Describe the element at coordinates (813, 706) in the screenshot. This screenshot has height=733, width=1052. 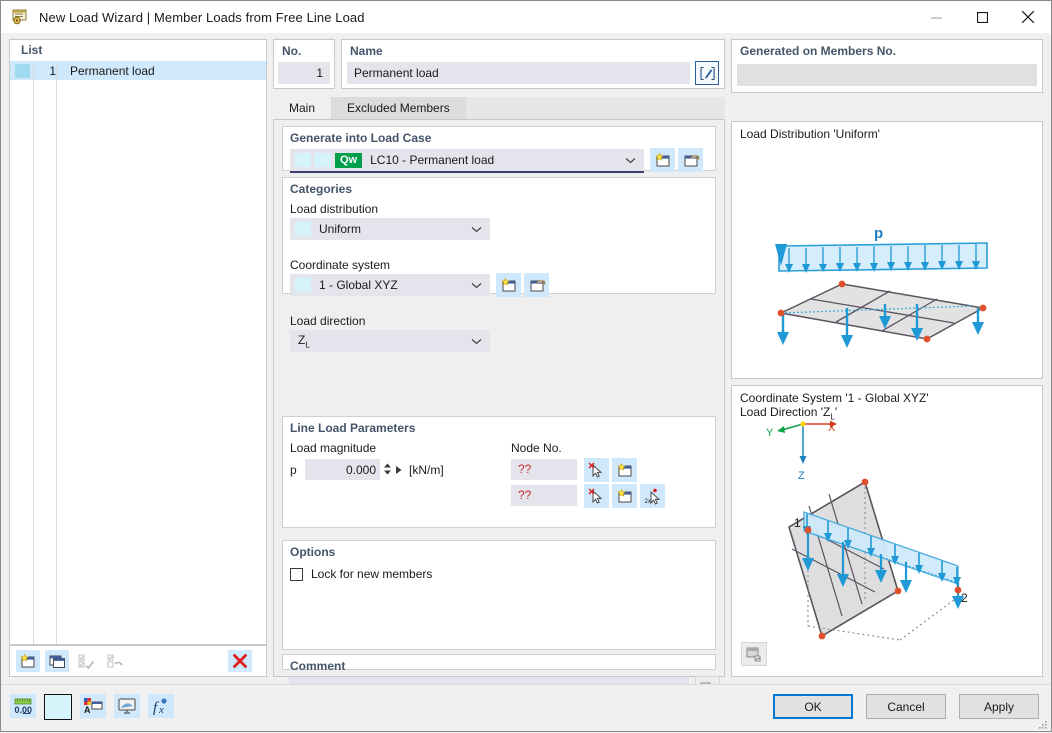
I see `ok-button: OK` at that location.